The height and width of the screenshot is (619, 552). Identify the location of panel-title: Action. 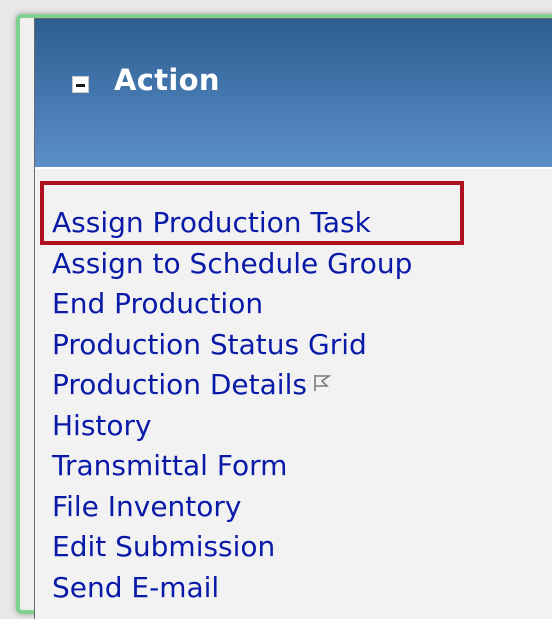
(167, 80).